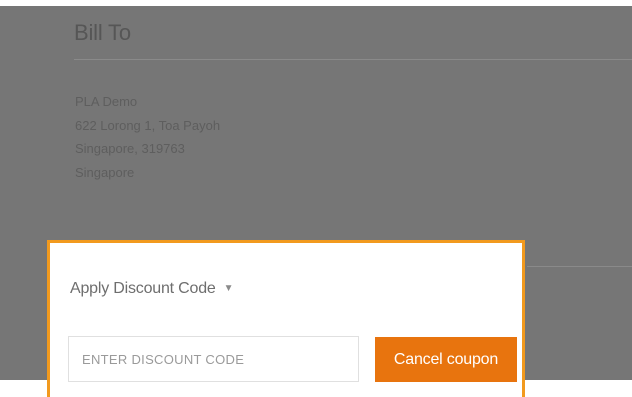 This screenshot has height=397, width=632. What do you see at coordinates (143, 288) in the screenshot?
I see `apply-discount-label: Apply Discount Code` at bounding box center [143, 288].